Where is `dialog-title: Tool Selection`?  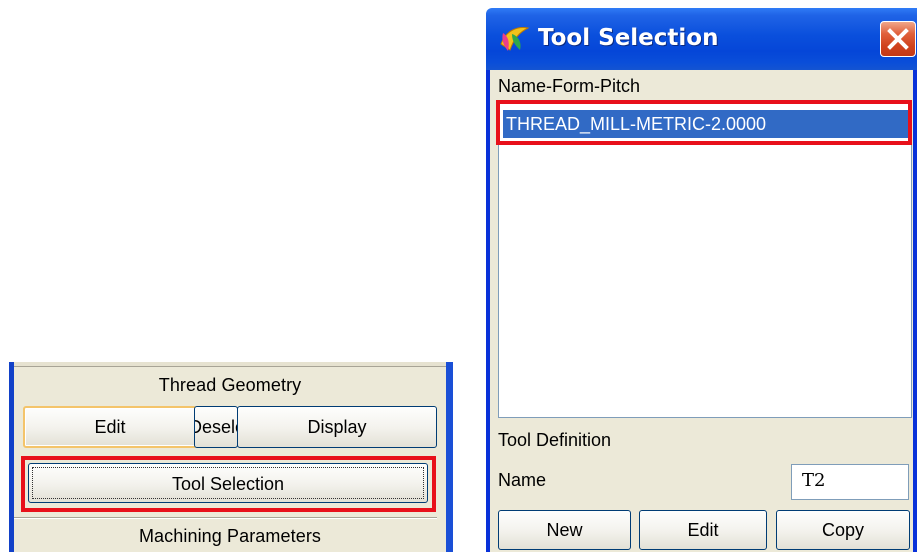
dialog-title: Tool Selection is located at coordinates (628, 38).